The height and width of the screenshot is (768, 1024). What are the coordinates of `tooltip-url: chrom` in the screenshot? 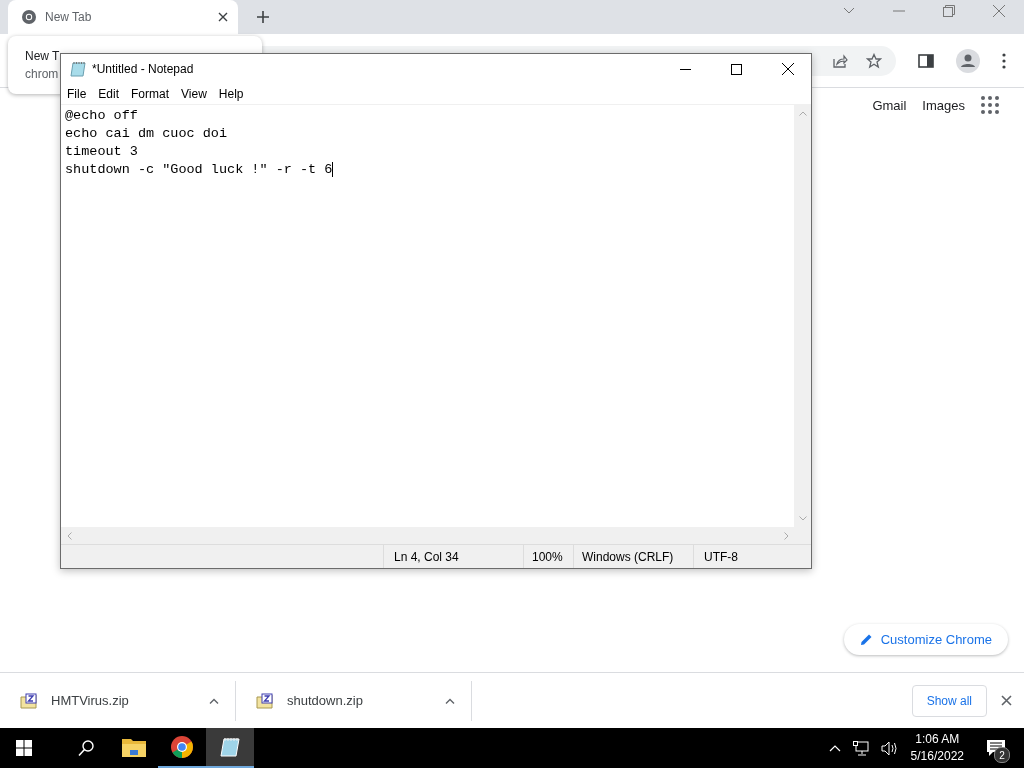 It's located at (42, 74).